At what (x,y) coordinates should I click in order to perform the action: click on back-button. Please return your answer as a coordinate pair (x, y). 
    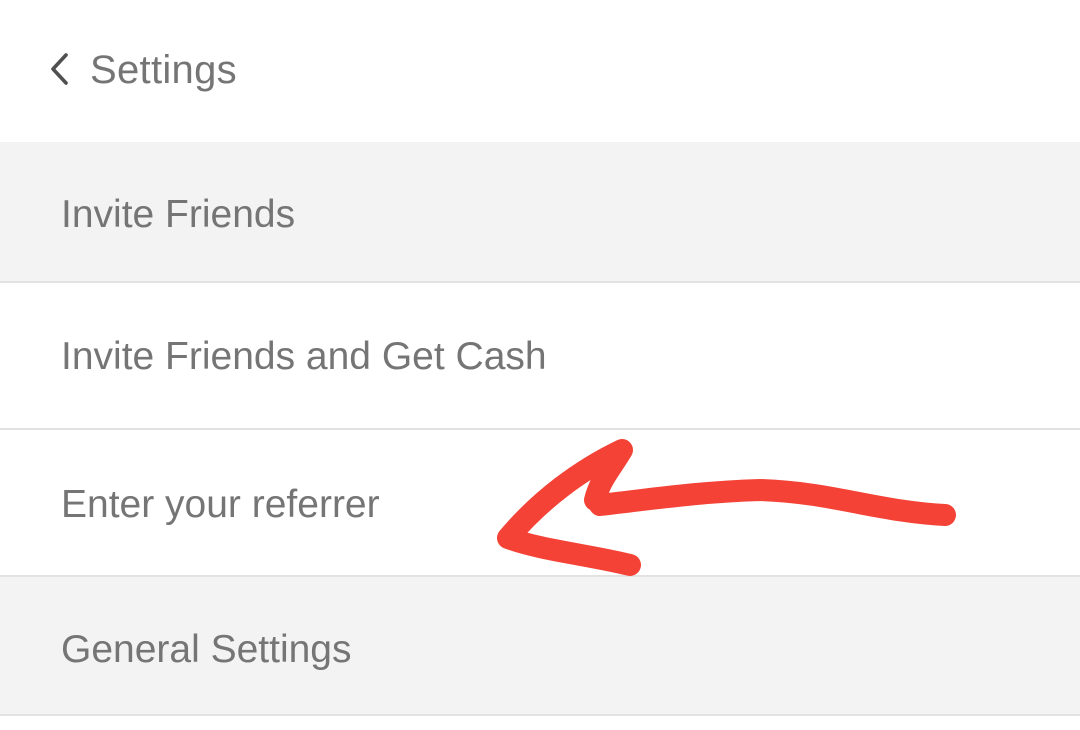
    Looking at the image, I should click on (60, 69).